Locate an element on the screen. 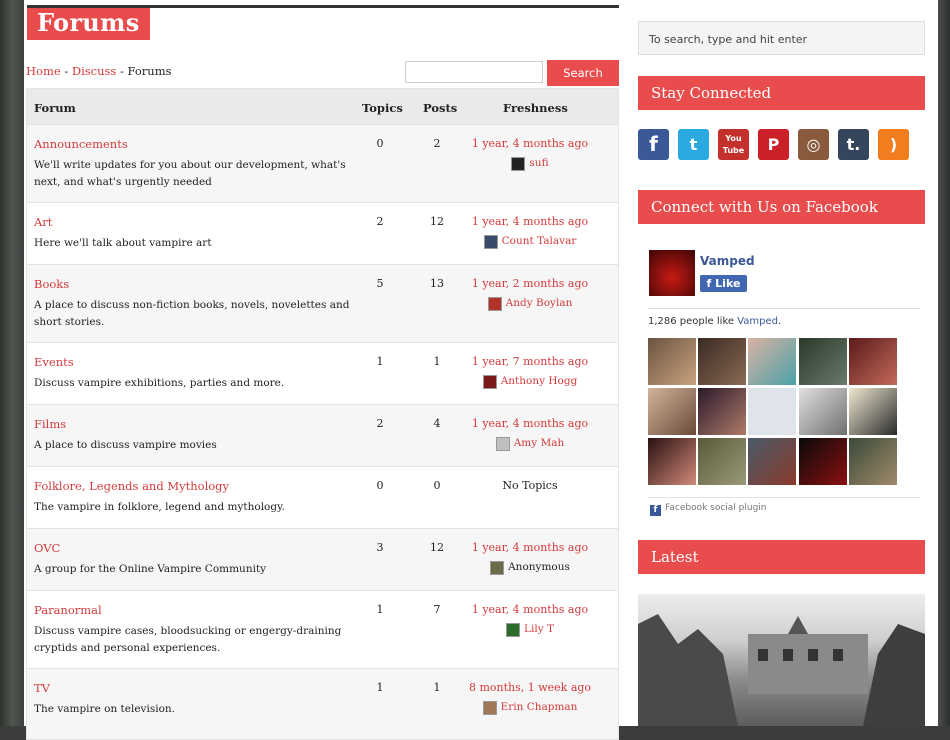 The height and width of the screenshot is (740, 950). last-poster-name: sufi is located at coordinates (539, 163).